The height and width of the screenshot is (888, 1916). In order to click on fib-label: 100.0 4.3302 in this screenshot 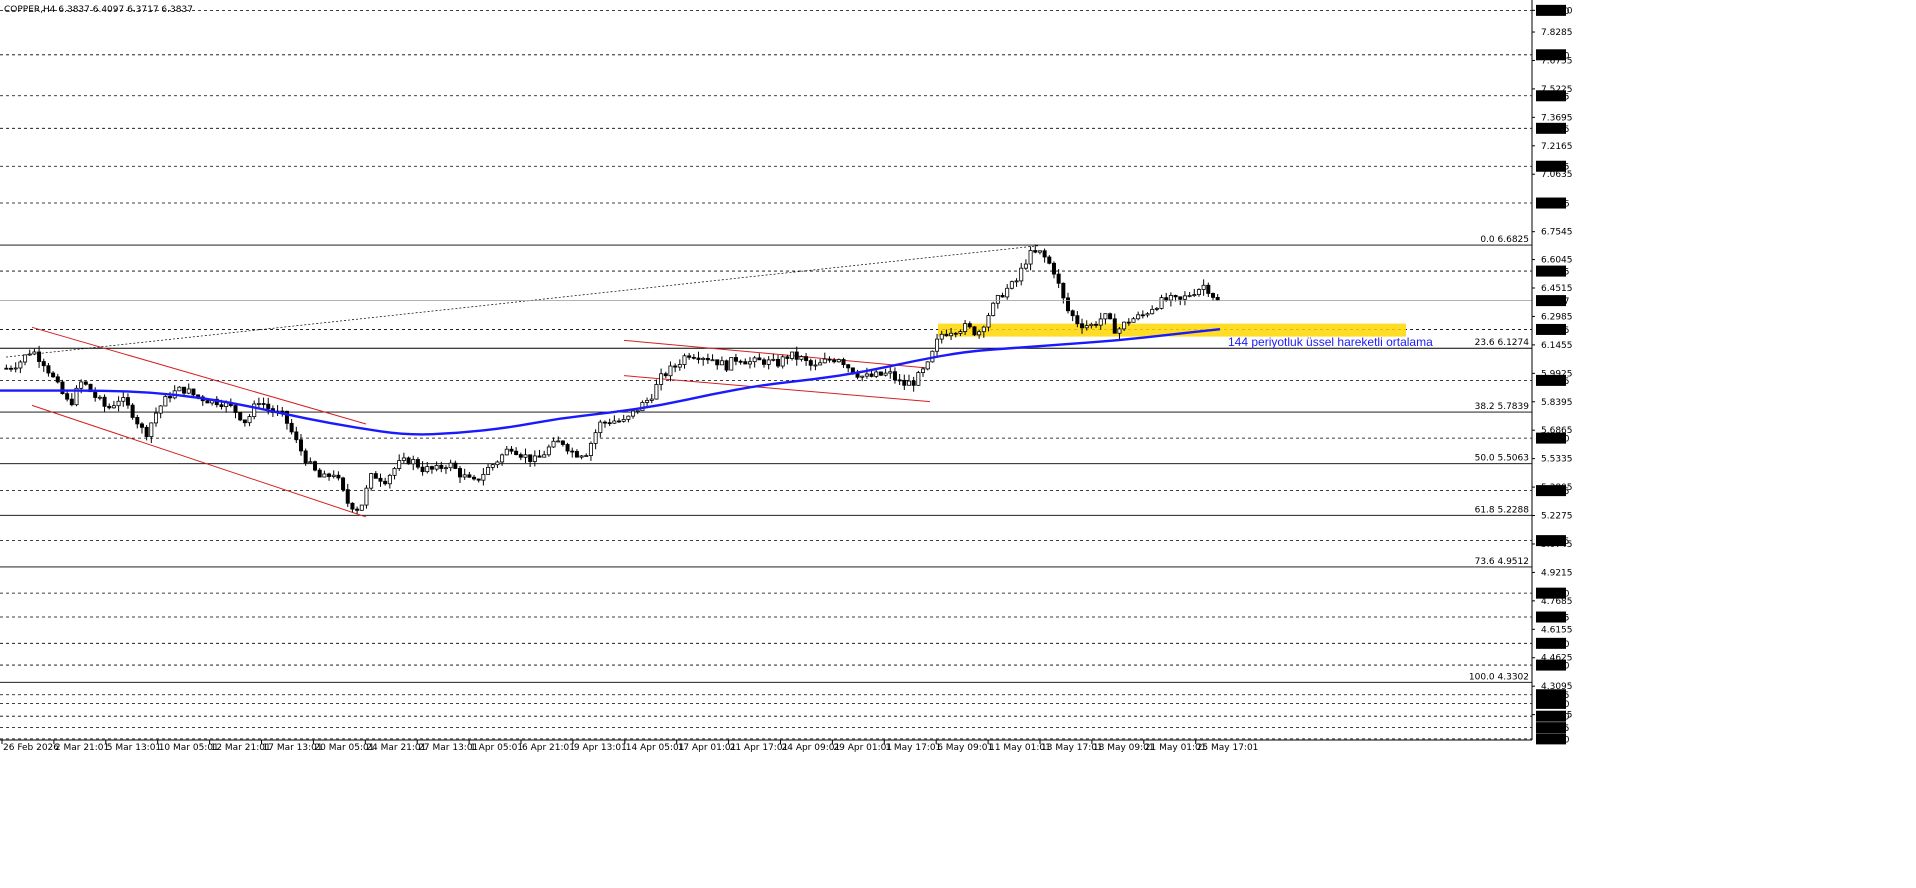, I will do `click(1499, 677)`.